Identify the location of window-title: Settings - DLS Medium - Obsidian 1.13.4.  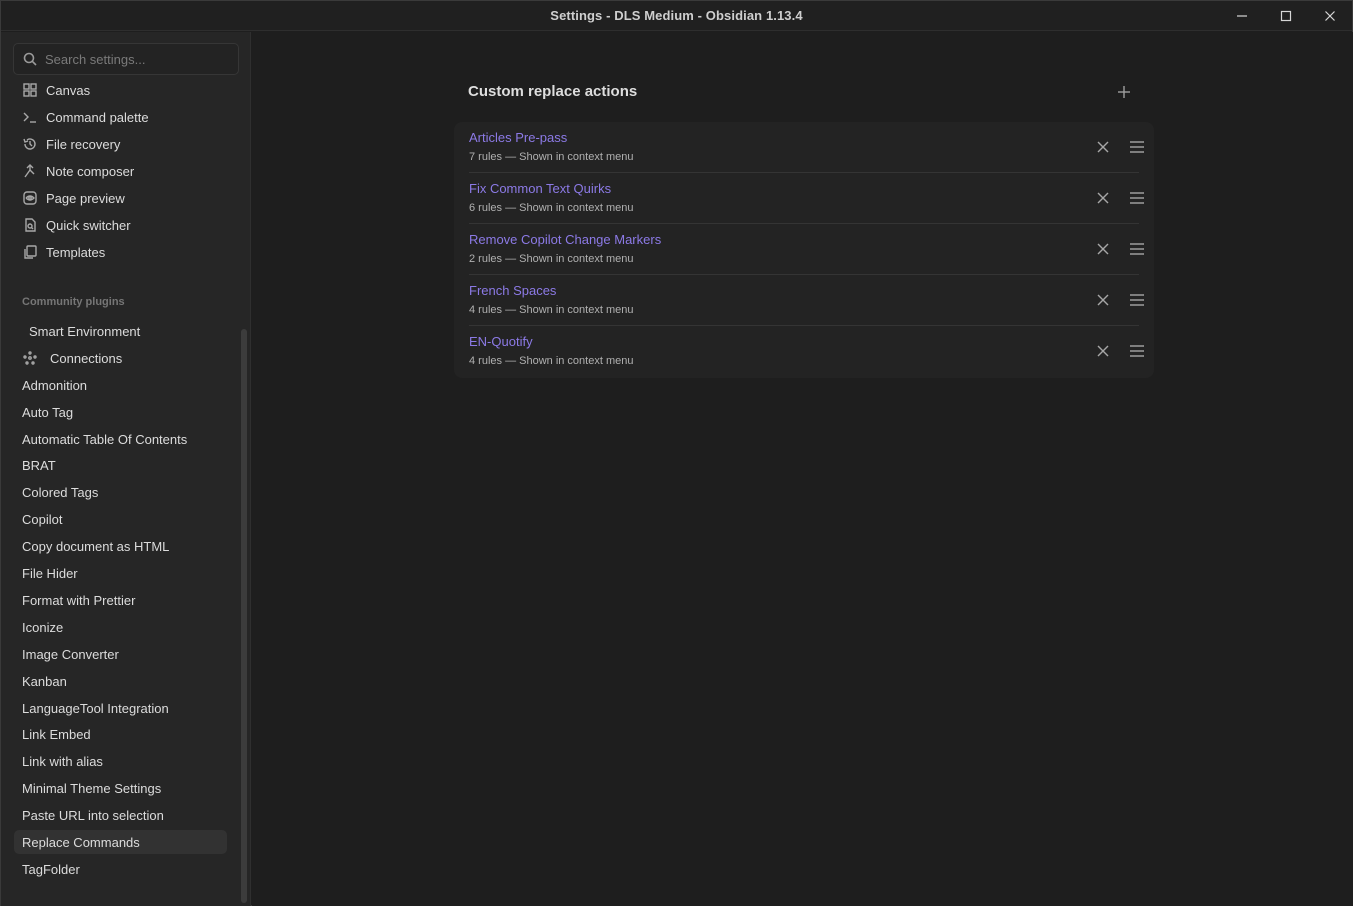
(676, 15).